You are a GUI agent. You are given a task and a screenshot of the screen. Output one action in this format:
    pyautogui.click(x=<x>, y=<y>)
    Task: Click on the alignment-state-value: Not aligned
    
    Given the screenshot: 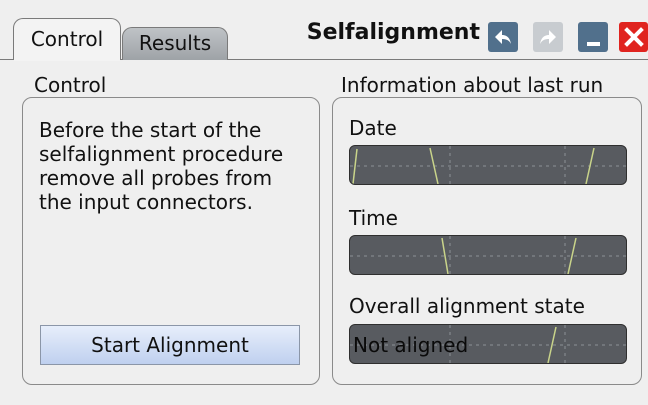 What is the action you would take?
    pyautogui.click(x=411, y=345)
    